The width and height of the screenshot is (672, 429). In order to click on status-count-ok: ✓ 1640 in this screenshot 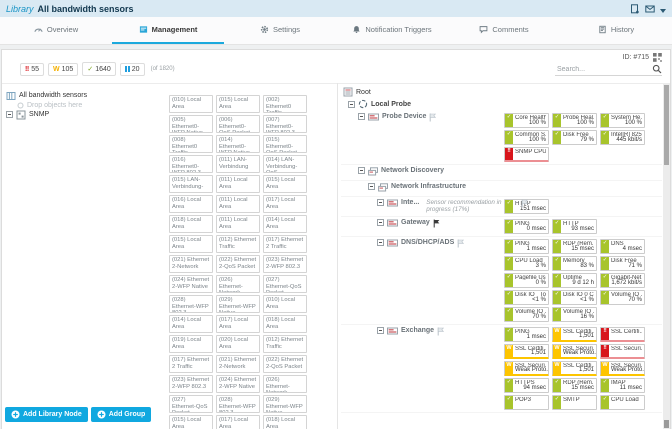, I will do `click(99, 69)`.